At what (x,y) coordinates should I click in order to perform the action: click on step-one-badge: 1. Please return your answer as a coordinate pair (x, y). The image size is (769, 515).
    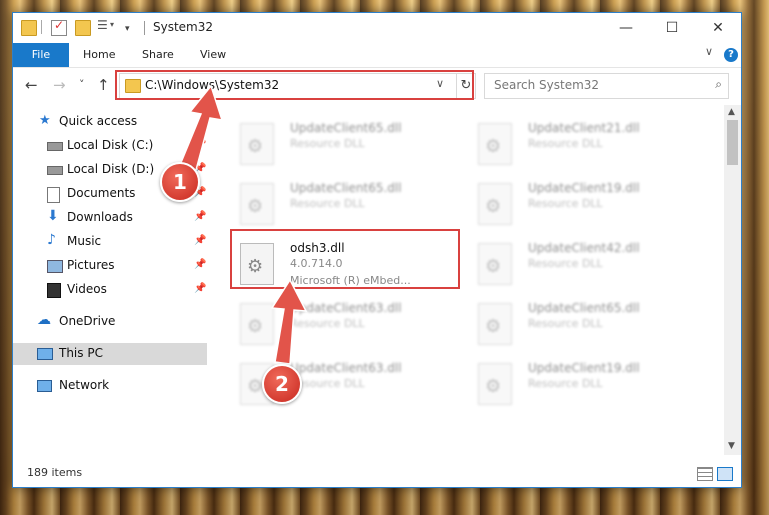
    Looking at the image, I should click on (180, 182).